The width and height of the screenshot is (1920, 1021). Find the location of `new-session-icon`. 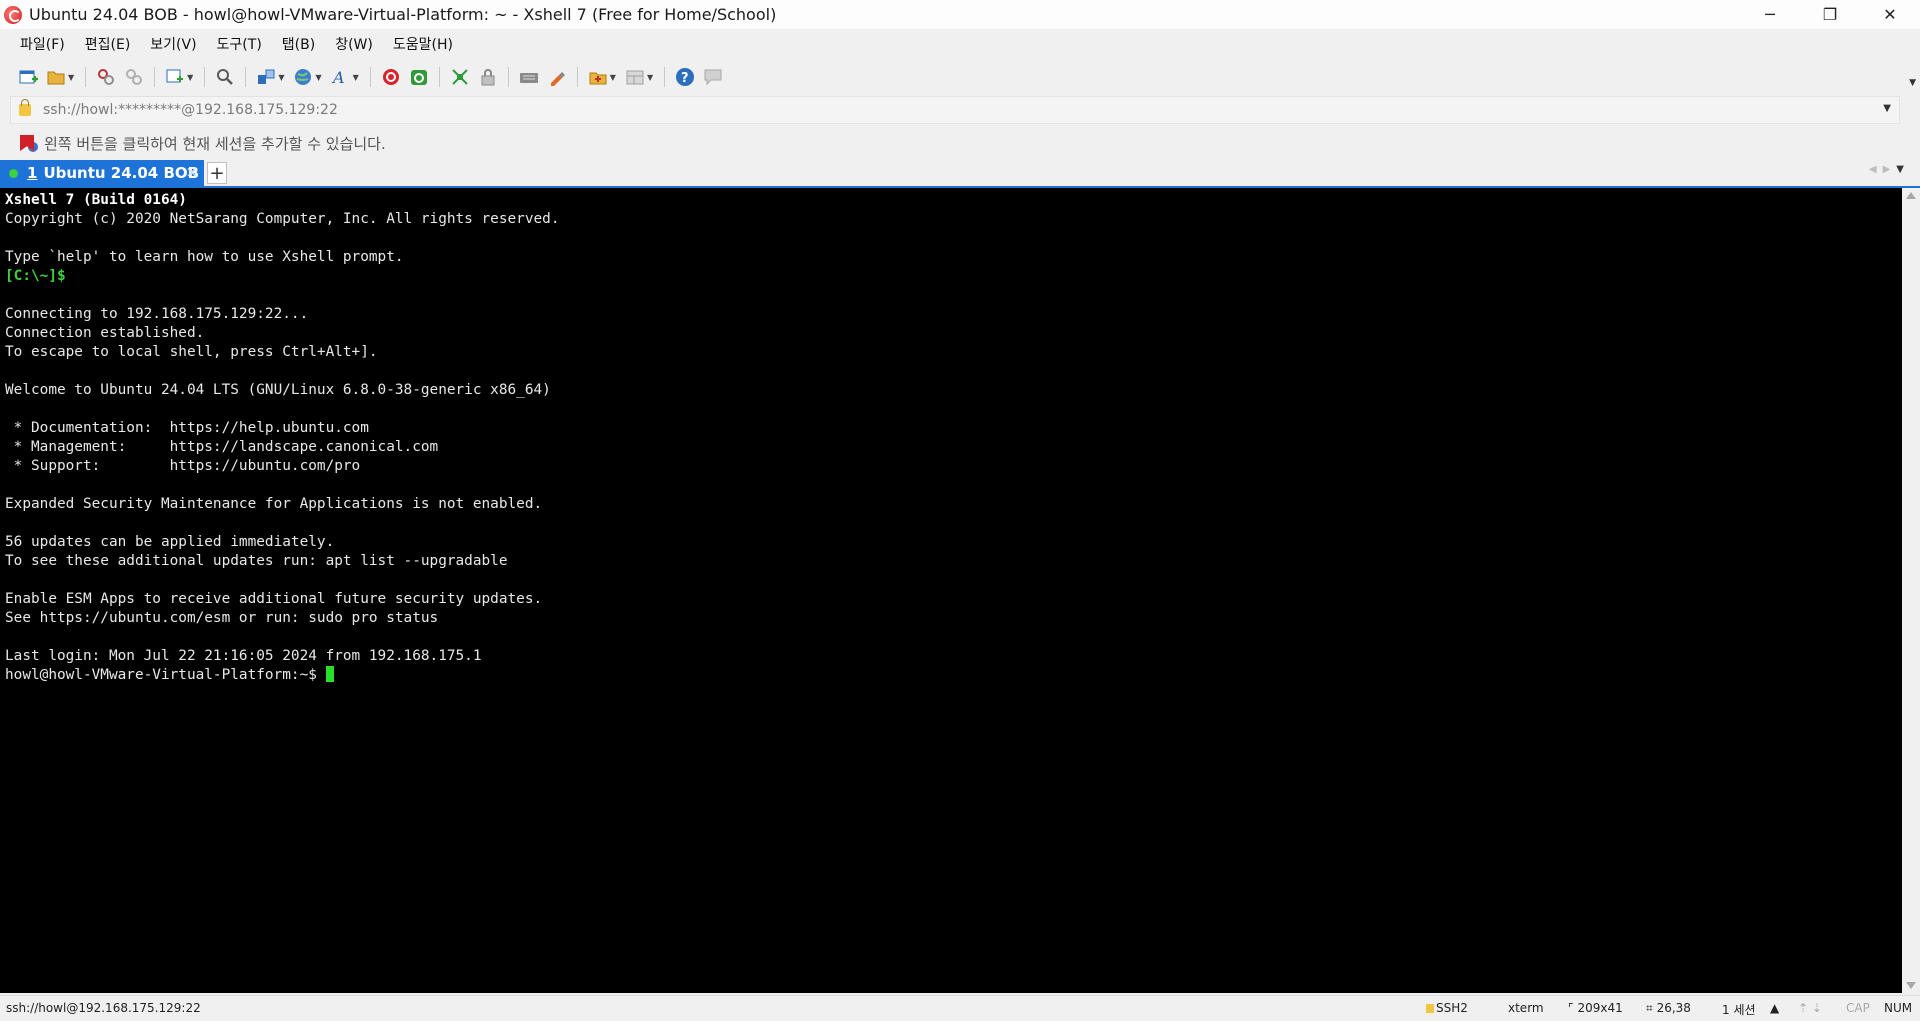

new-session-icon is located at coordinates (28, 77).